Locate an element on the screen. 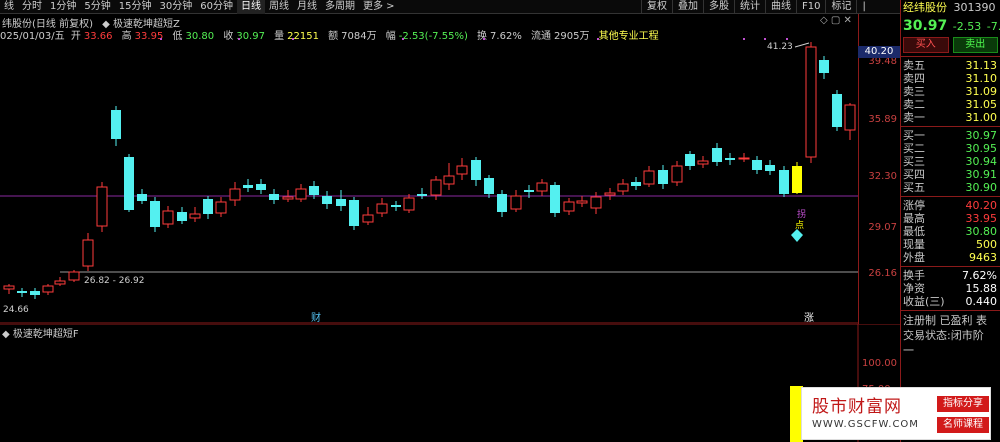 The width and height of the screenshot is (1000, 442). row-label: 涨停 is located at coordinates (914, 205).